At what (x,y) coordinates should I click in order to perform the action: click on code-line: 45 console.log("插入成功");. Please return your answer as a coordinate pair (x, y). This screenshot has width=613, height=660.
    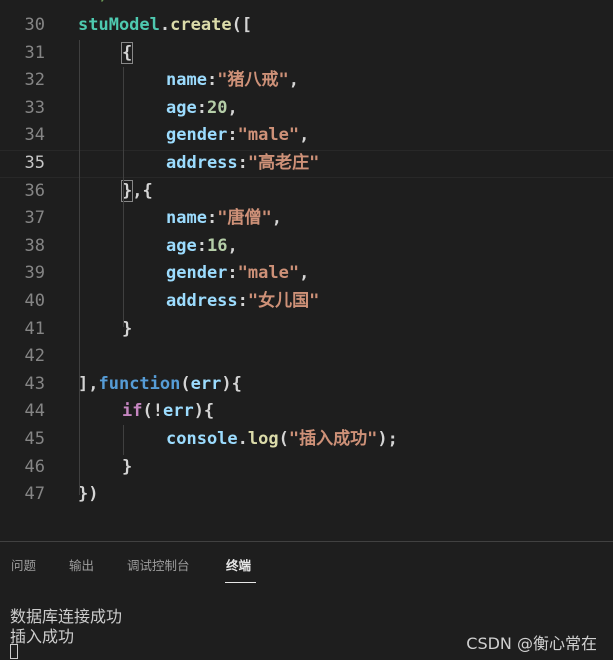
    Looking at the image, I should click on (306, 440).